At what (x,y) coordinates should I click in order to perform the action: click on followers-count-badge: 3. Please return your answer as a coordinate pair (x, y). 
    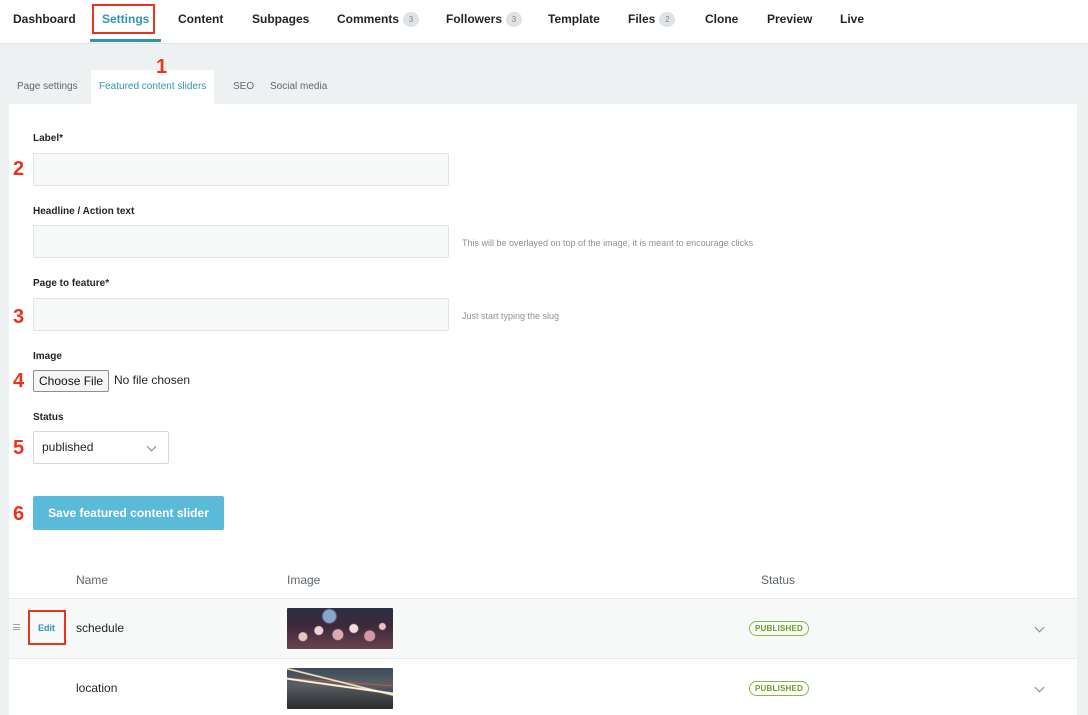
    Looking at the image, I should click on (514, 19).